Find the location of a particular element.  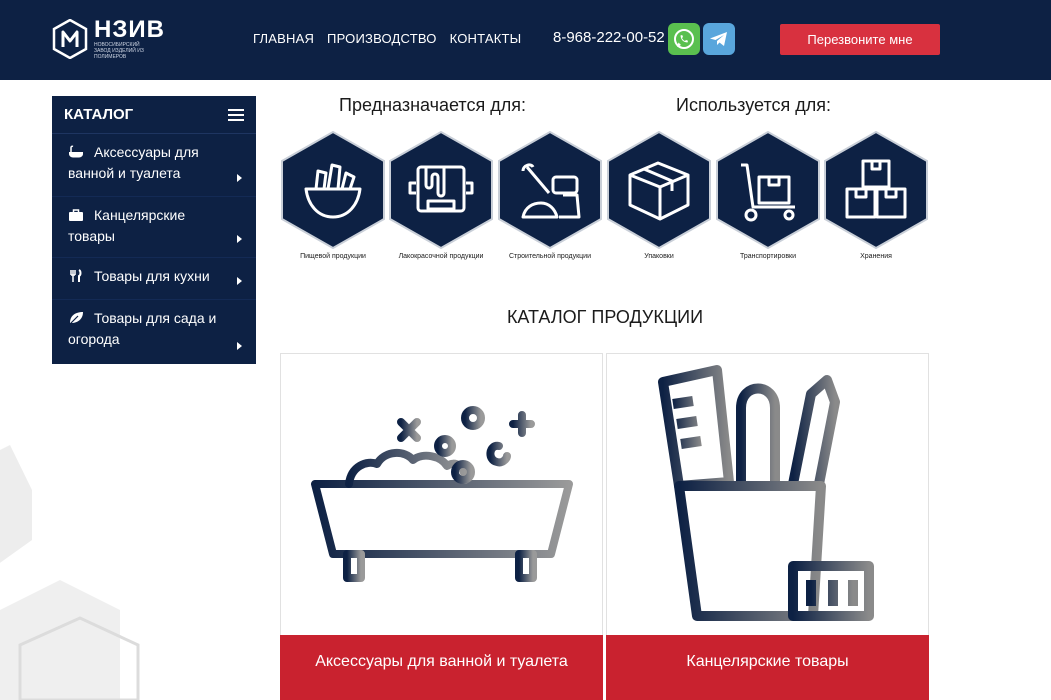

sidebar-item-label: Канцелярские товары is located at coordinates (127, 225).